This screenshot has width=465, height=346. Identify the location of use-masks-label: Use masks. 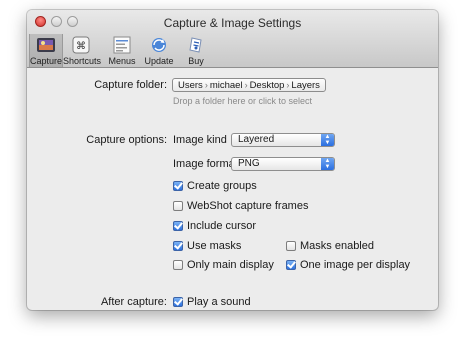
(214, 245).